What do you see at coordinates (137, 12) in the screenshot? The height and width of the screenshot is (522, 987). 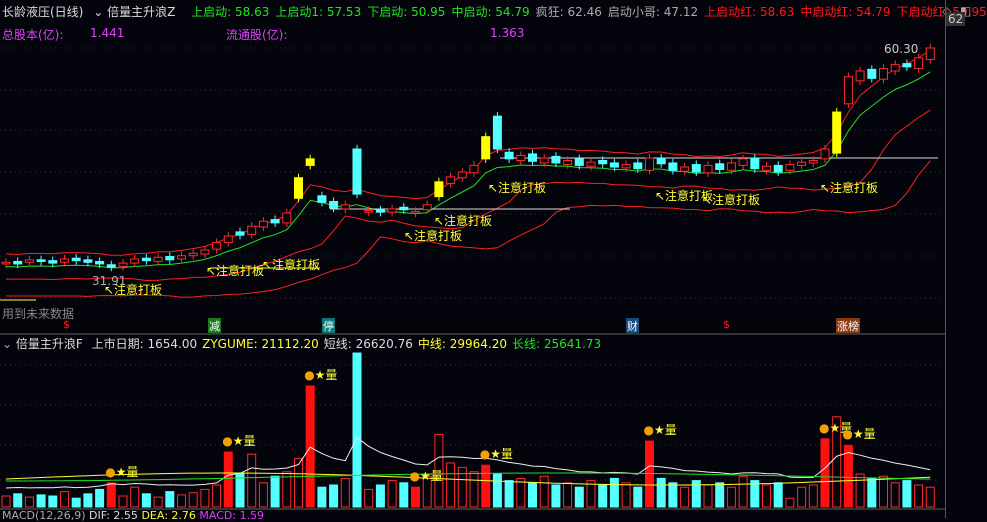 I see `indicator-selector: ⌄ 倍量主升浪Z` at bounding box center [137, 12].